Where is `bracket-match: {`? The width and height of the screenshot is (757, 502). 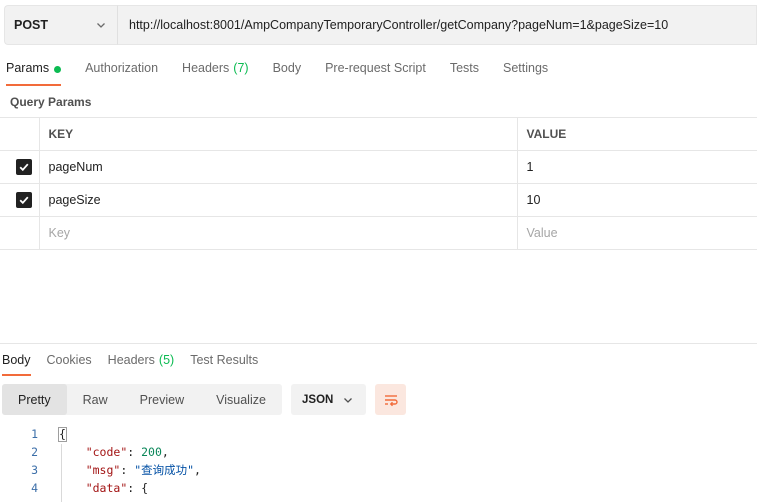
bracket-match: { is located at coordinates (62, 434).